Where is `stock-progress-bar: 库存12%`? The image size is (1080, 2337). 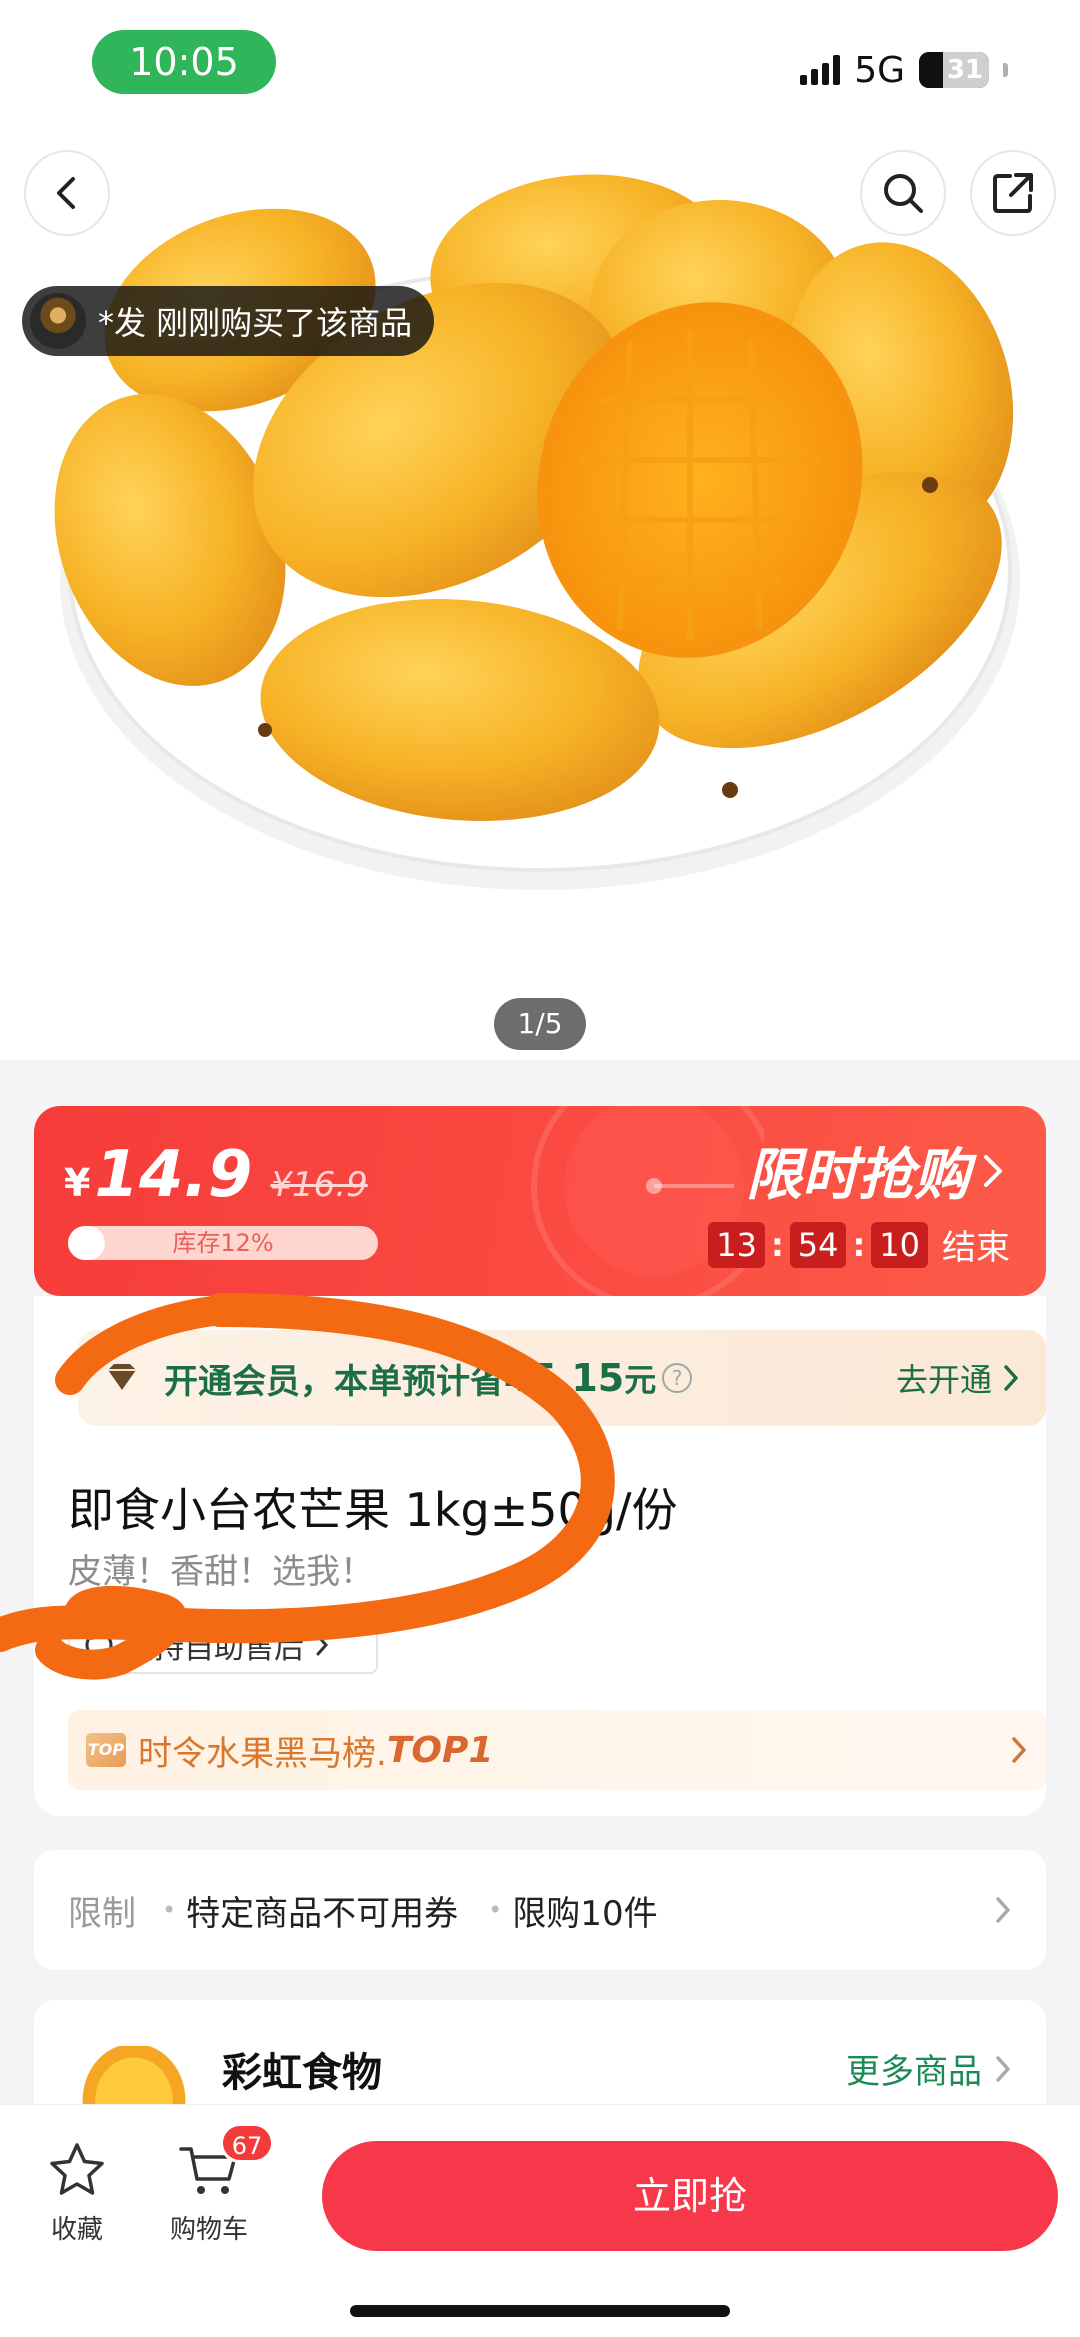 stock-progress-bar: 库存12% is located at coordinates (223, 1243).